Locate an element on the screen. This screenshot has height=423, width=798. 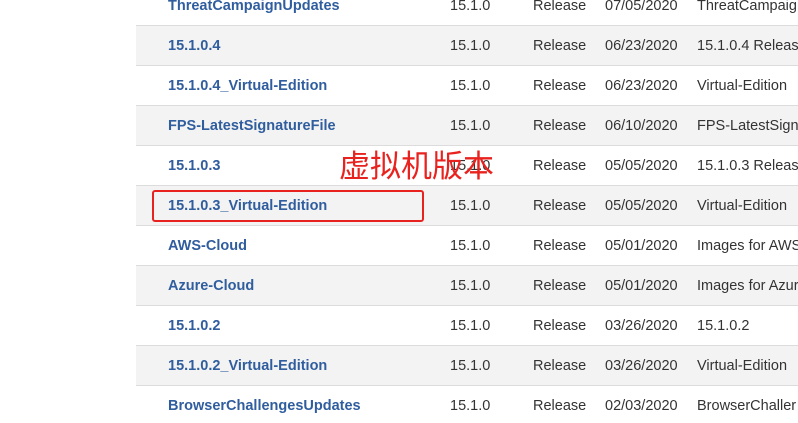
file-link: 15.1.0.4_Virtual-Edition is located at coordinates (247, 86).